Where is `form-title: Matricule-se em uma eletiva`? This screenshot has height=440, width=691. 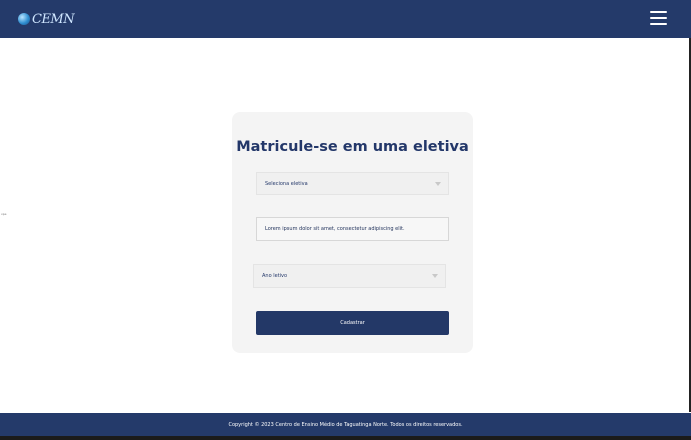 form-title: Matricule-se em uma eletiva is located at coordinates (352, 147).